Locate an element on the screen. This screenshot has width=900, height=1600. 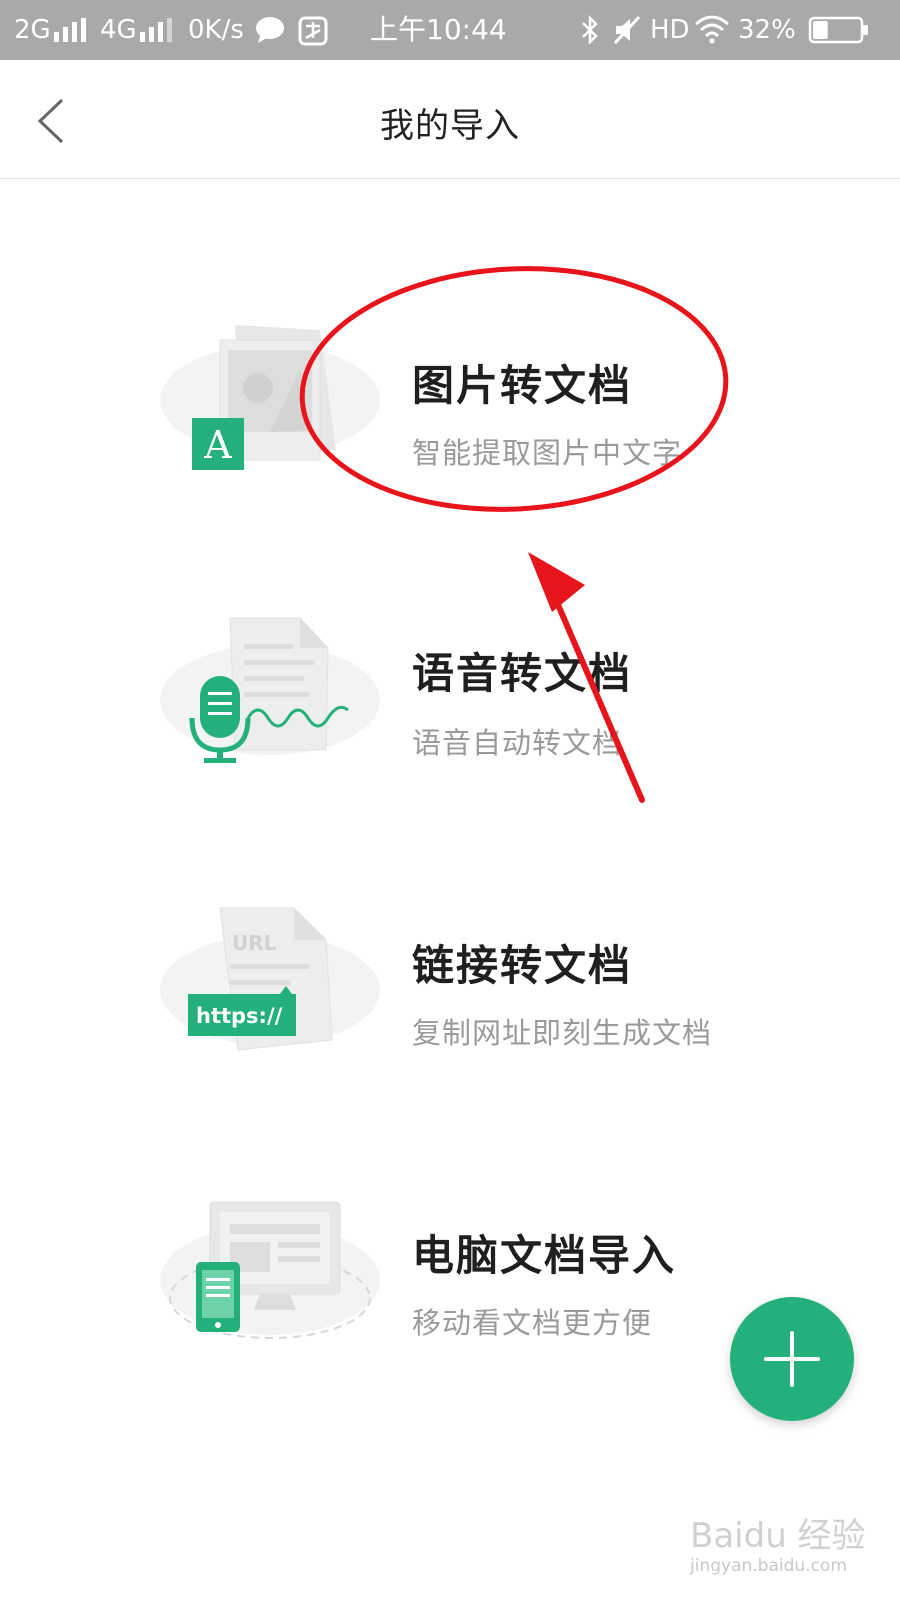
bluetooth-icon is located at coordinates (590, 30).